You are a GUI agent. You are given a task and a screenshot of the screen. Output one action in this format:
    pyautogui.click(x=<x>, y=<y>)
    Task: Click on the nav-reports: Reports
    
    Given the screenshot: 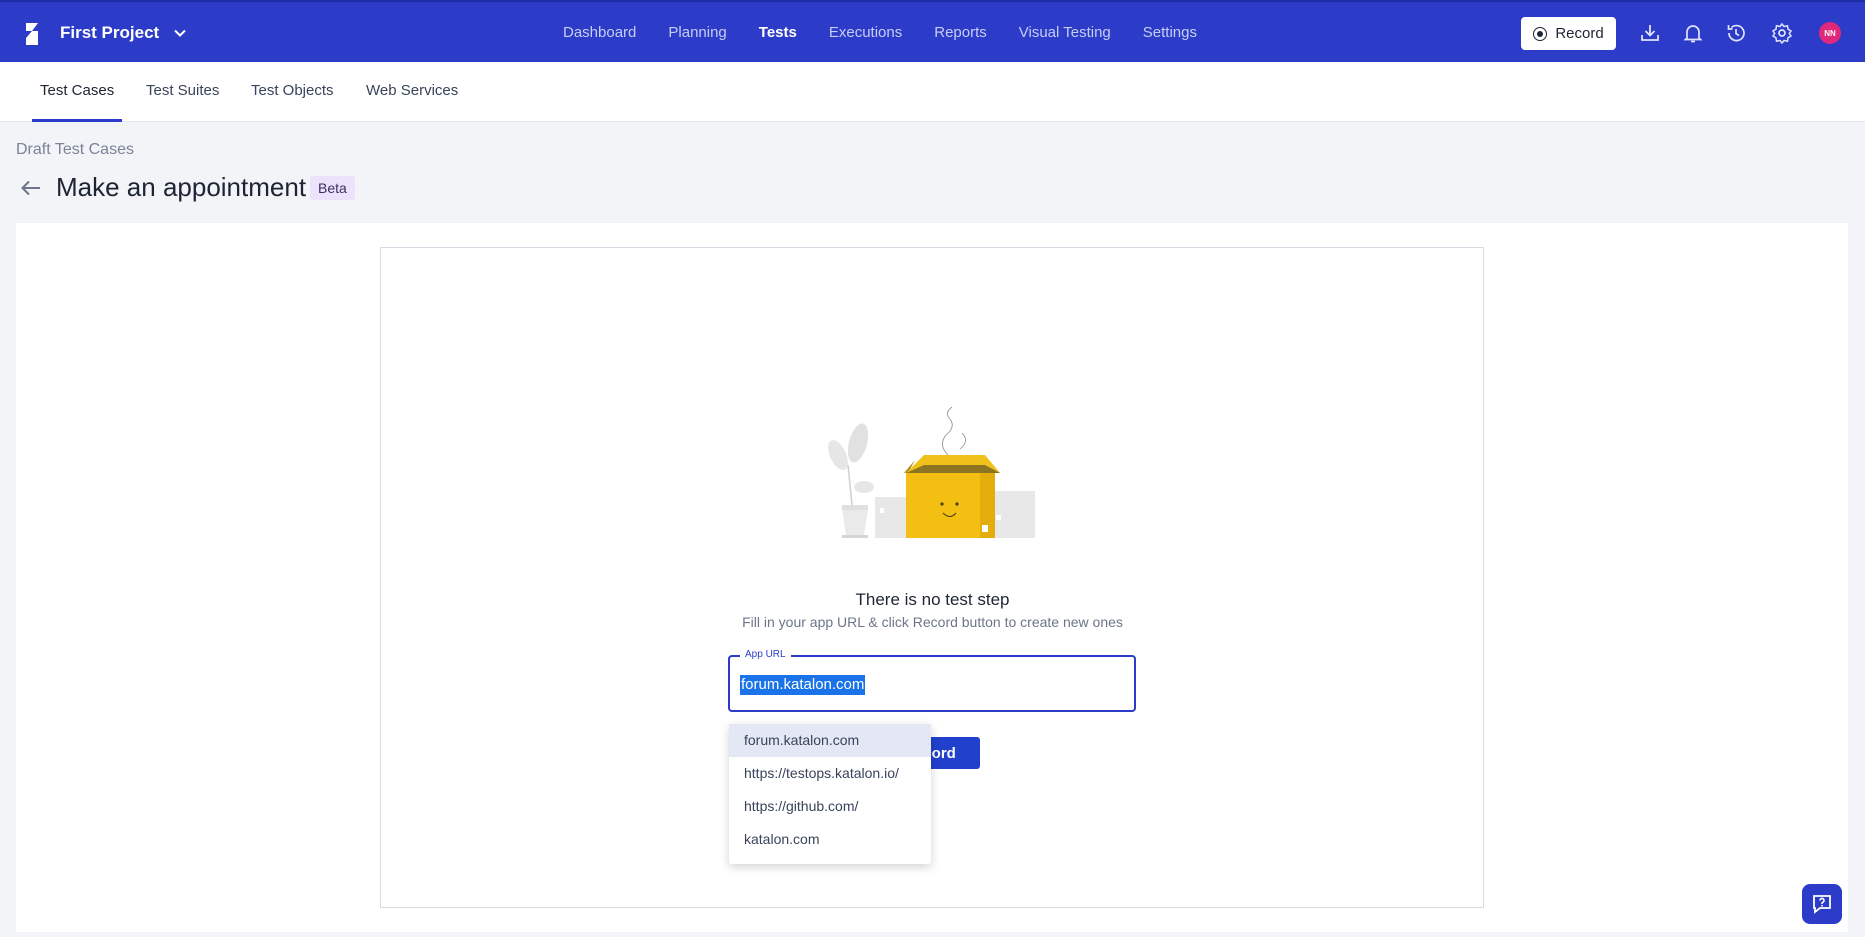 What is the action you would take?
    pyautogui.click(x=960, y=32)
    